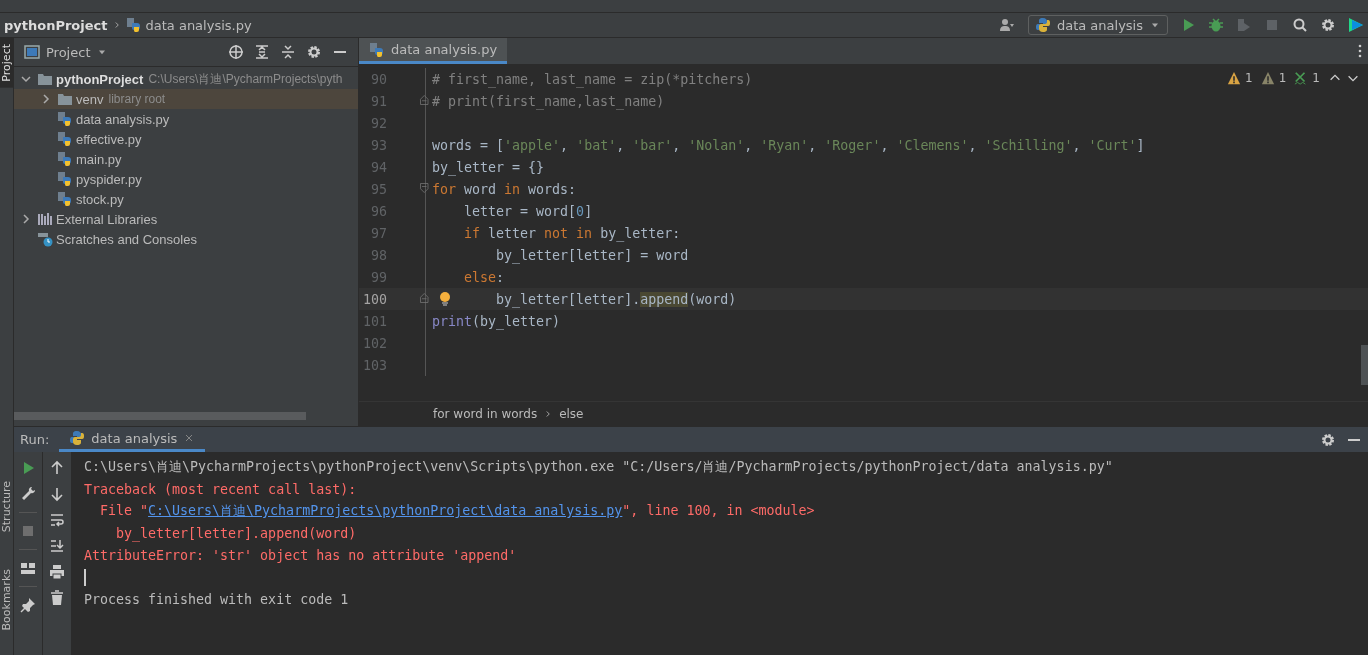 The width and height of the screenshot is (1368, 655). I want to click on code-line: print(by_letter), so click(496, 321).